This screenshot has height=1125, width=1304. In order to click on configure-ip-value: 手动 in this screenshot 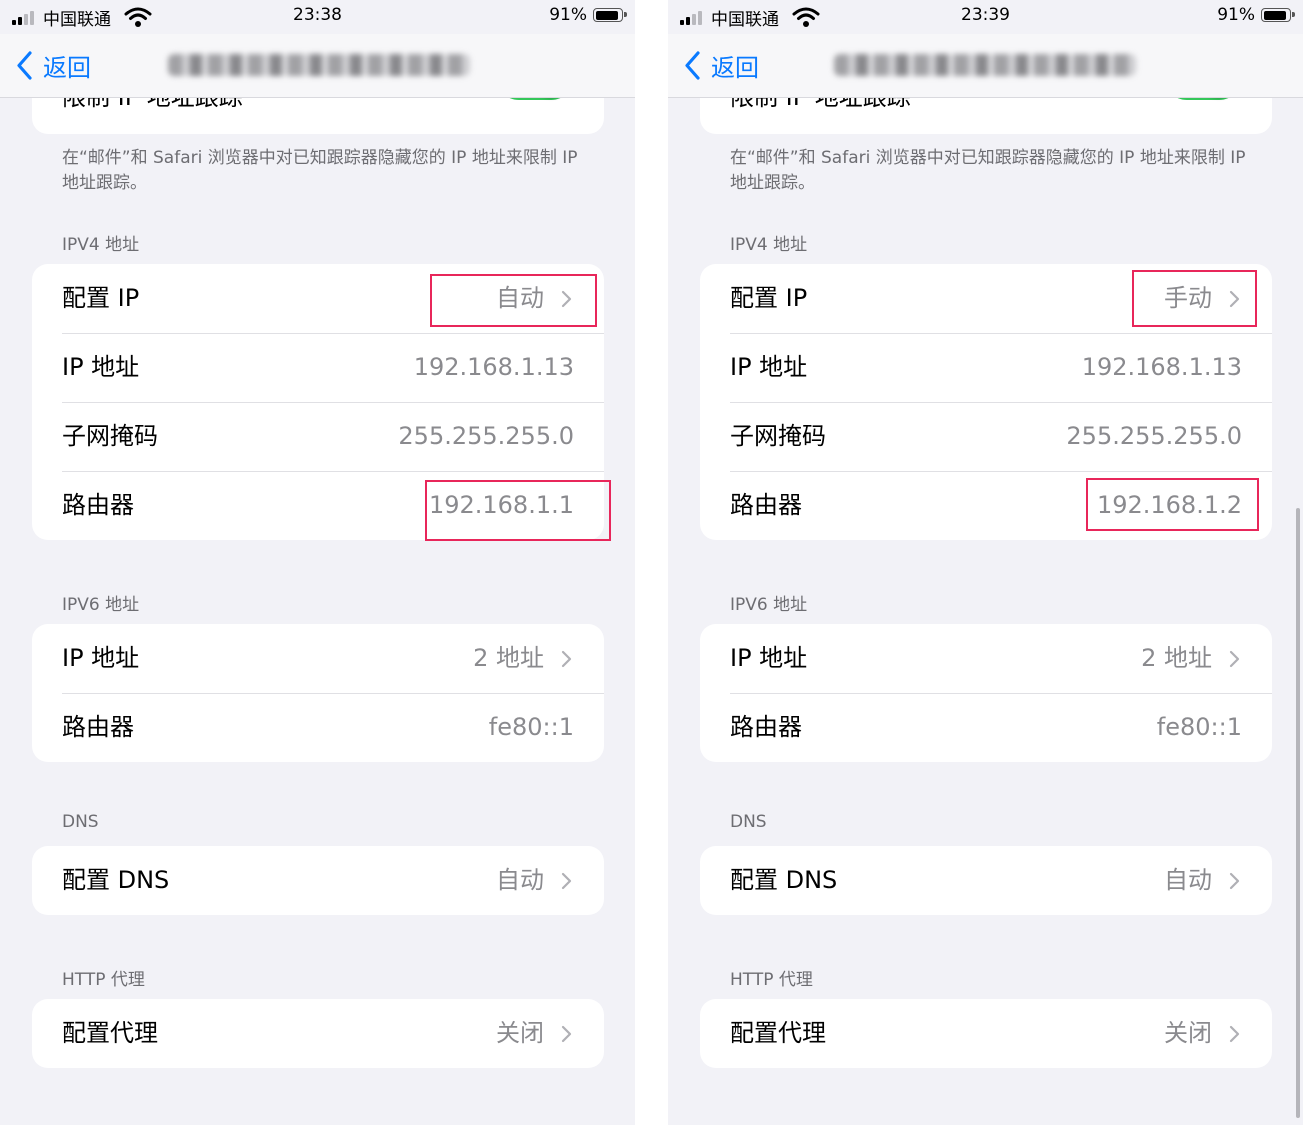, I will do `click(1188, 298)`.